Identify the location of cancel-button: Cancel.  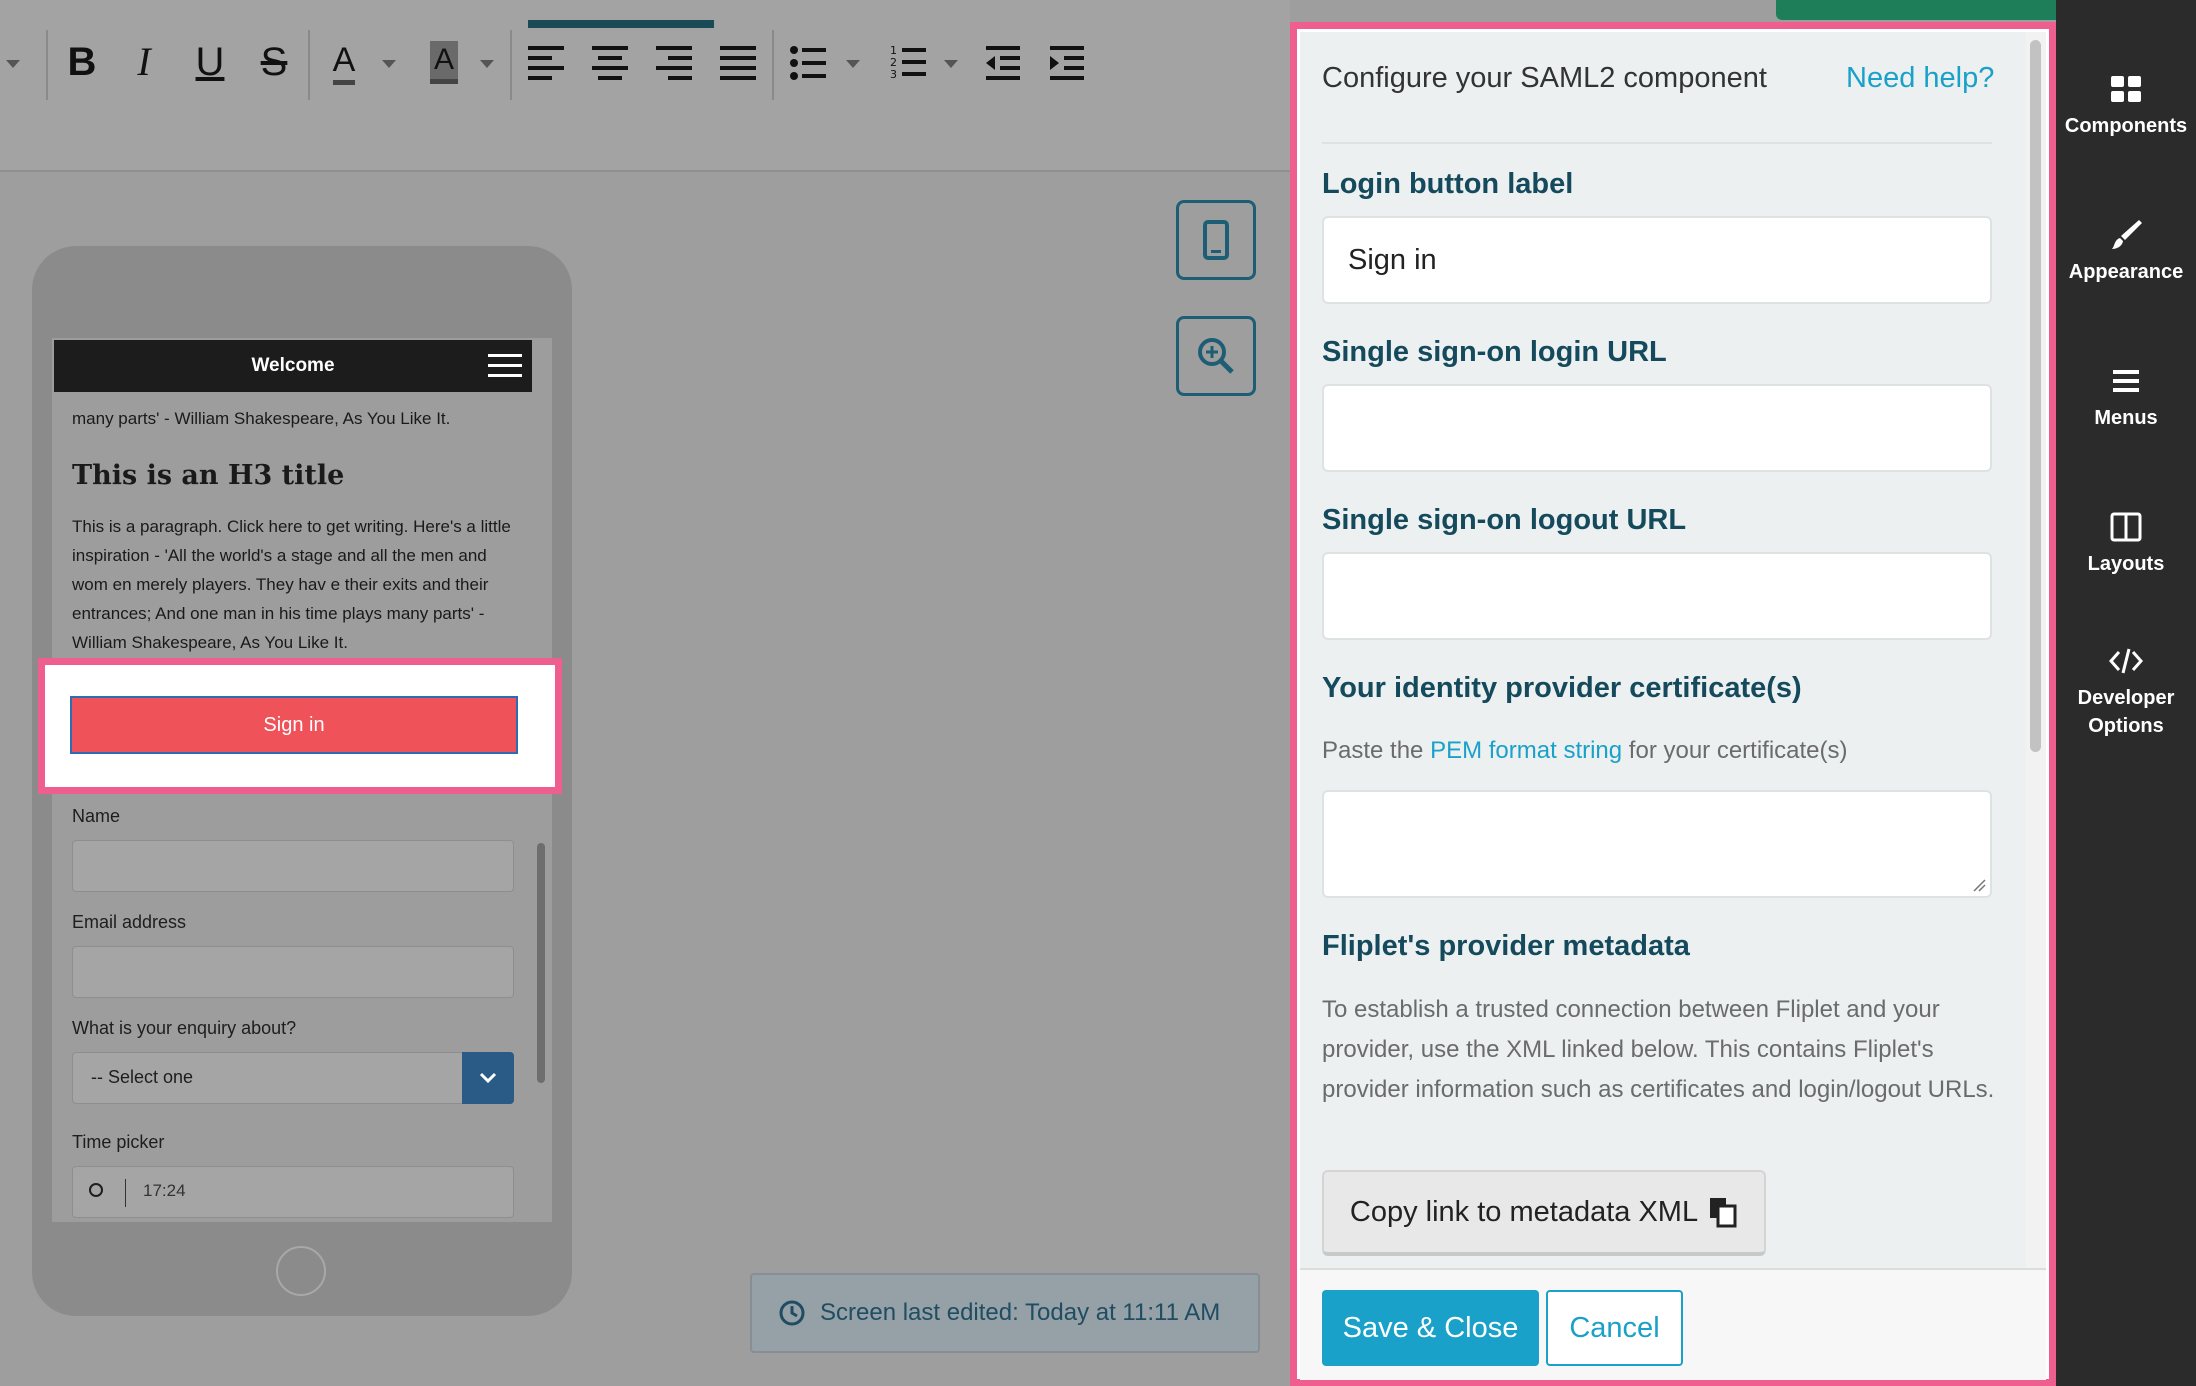
(1614, 1328).